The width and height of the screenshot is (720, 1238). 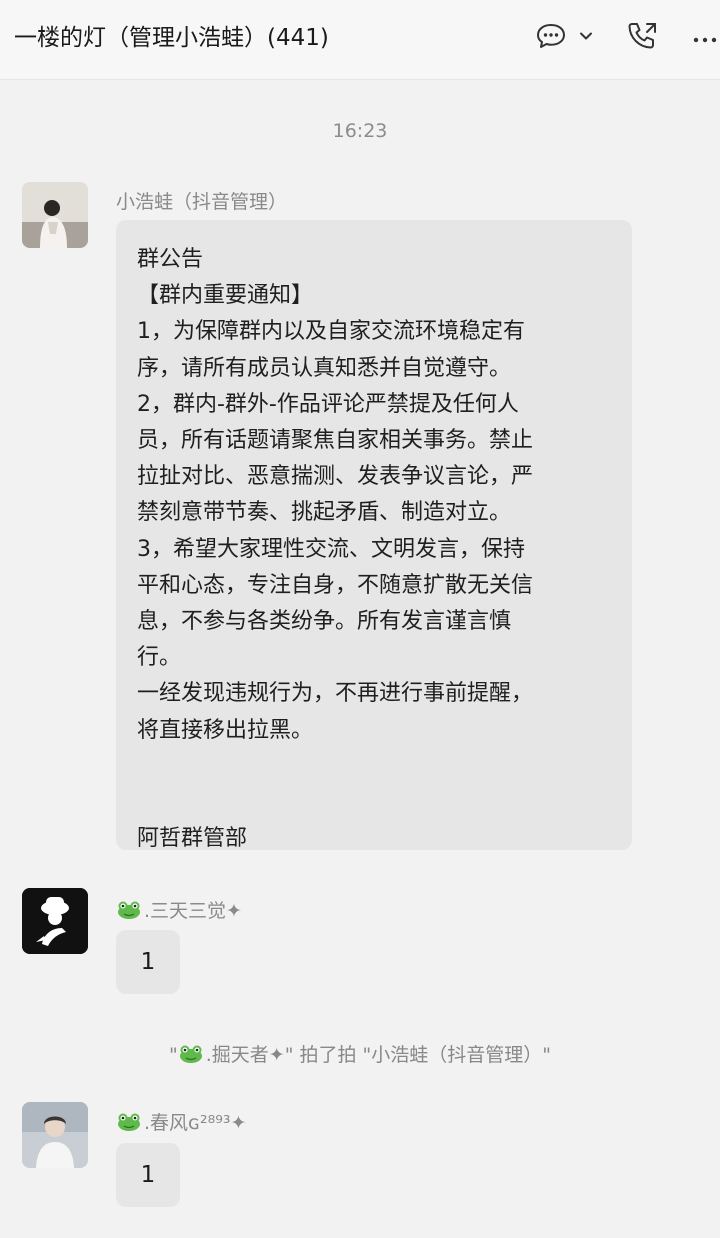 I want to click on notice-line: 平和心态，专注自身，不随意扩散无关信, so click(x=335, y=585).